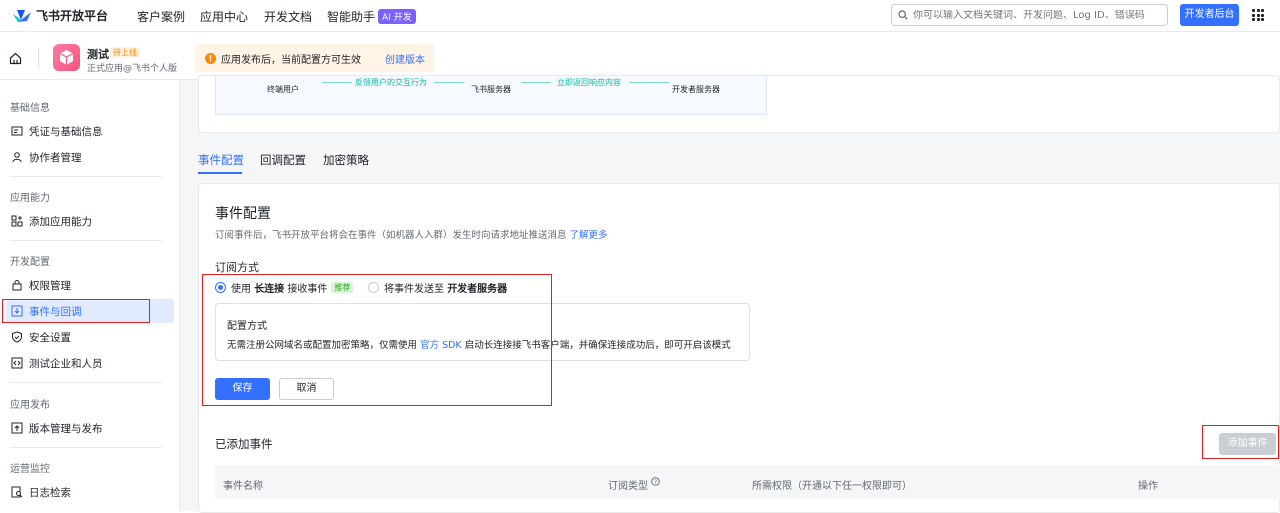 Image resolution: width=1280 pixels, height=513 pixels. I want to click on sidebar-item-label: 测试企业和人员, so click(66, 363).